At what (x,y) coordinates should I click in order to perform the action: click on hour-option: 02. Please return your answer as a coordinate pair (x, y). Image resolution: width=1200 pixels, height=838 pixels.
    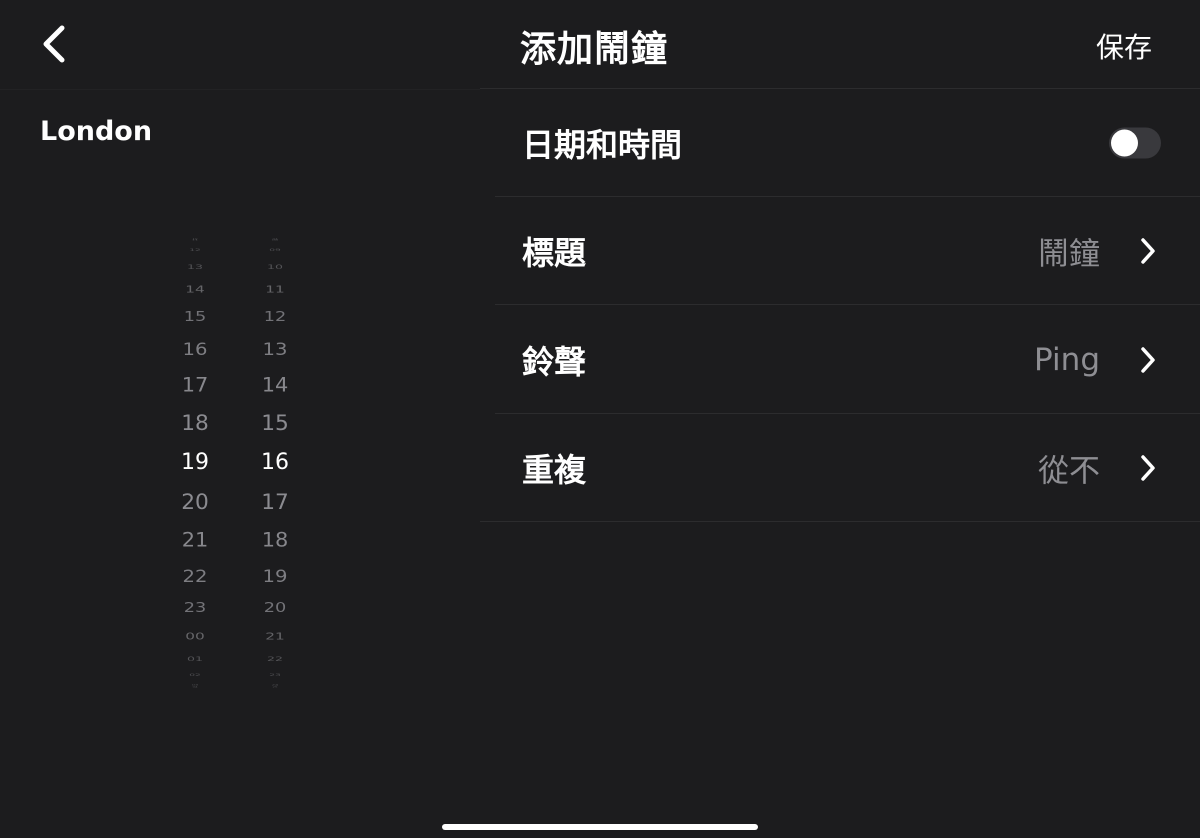
    Looking at the image, I should click on (195, 675).